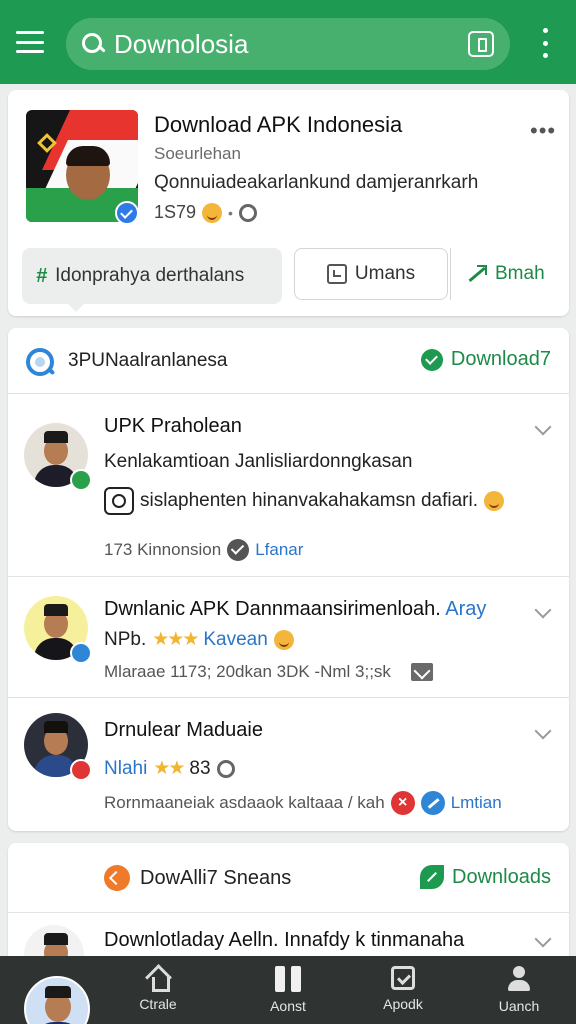 The image size is (576, 1024). What do you see at coordinates (288, 979) in the screenshot?
I see `pause-icon` at bounding box center [288, 979].